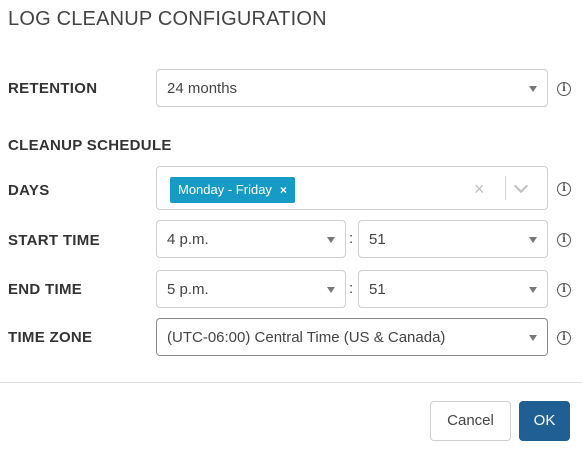  Describe the element at coordinates (306, 337) in the screenshot. I see `time-zone-value: (UTC-06:00) Central Time (US & Canada)` at that location.